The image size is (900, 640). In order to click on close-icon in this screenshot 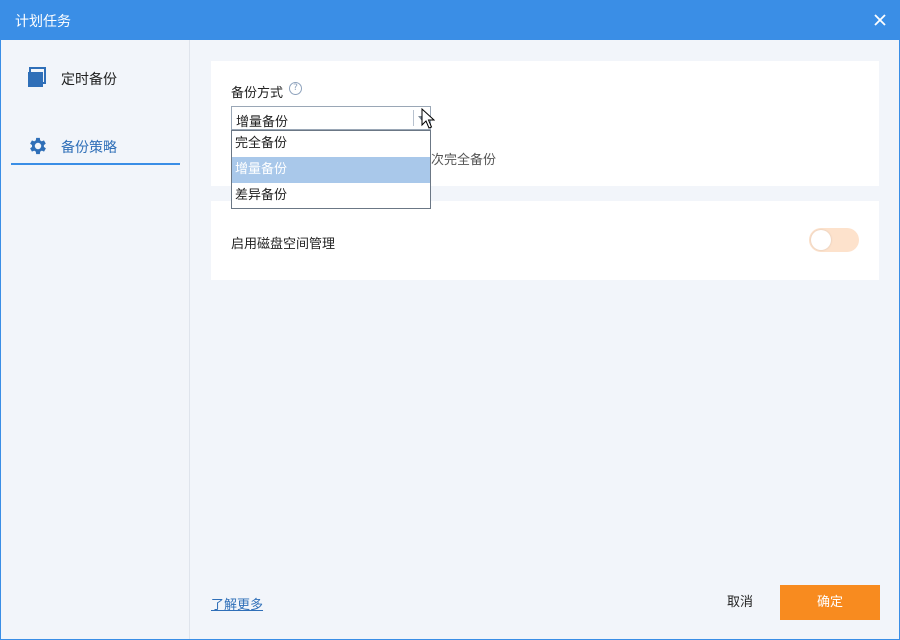, I will do `click(880, 20)`.